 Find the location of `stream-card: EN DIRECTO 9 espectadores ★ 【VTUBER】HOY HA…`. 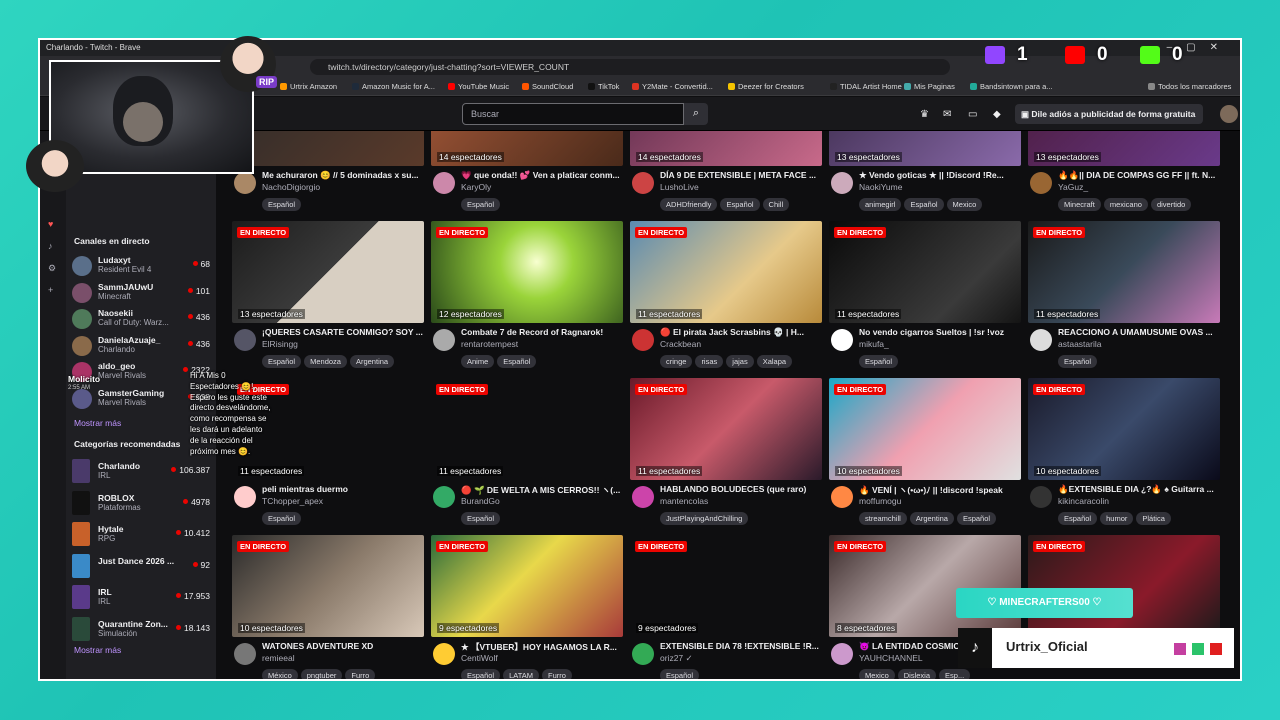

stream-card: EN DIRECTO 9 espectadores ★ 【VTUBER】HOY HA… is located at coordinates (527, 607).